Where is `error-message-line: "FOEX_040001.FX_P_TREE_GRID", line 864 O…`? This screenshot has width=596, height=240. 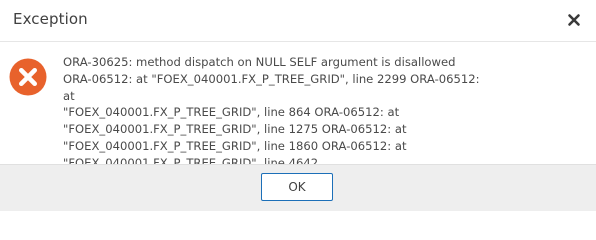
error-message-line: "FOEX_040001.FX_P_TREE_GRID", line 864 O… is located at coordinates (231, 112).